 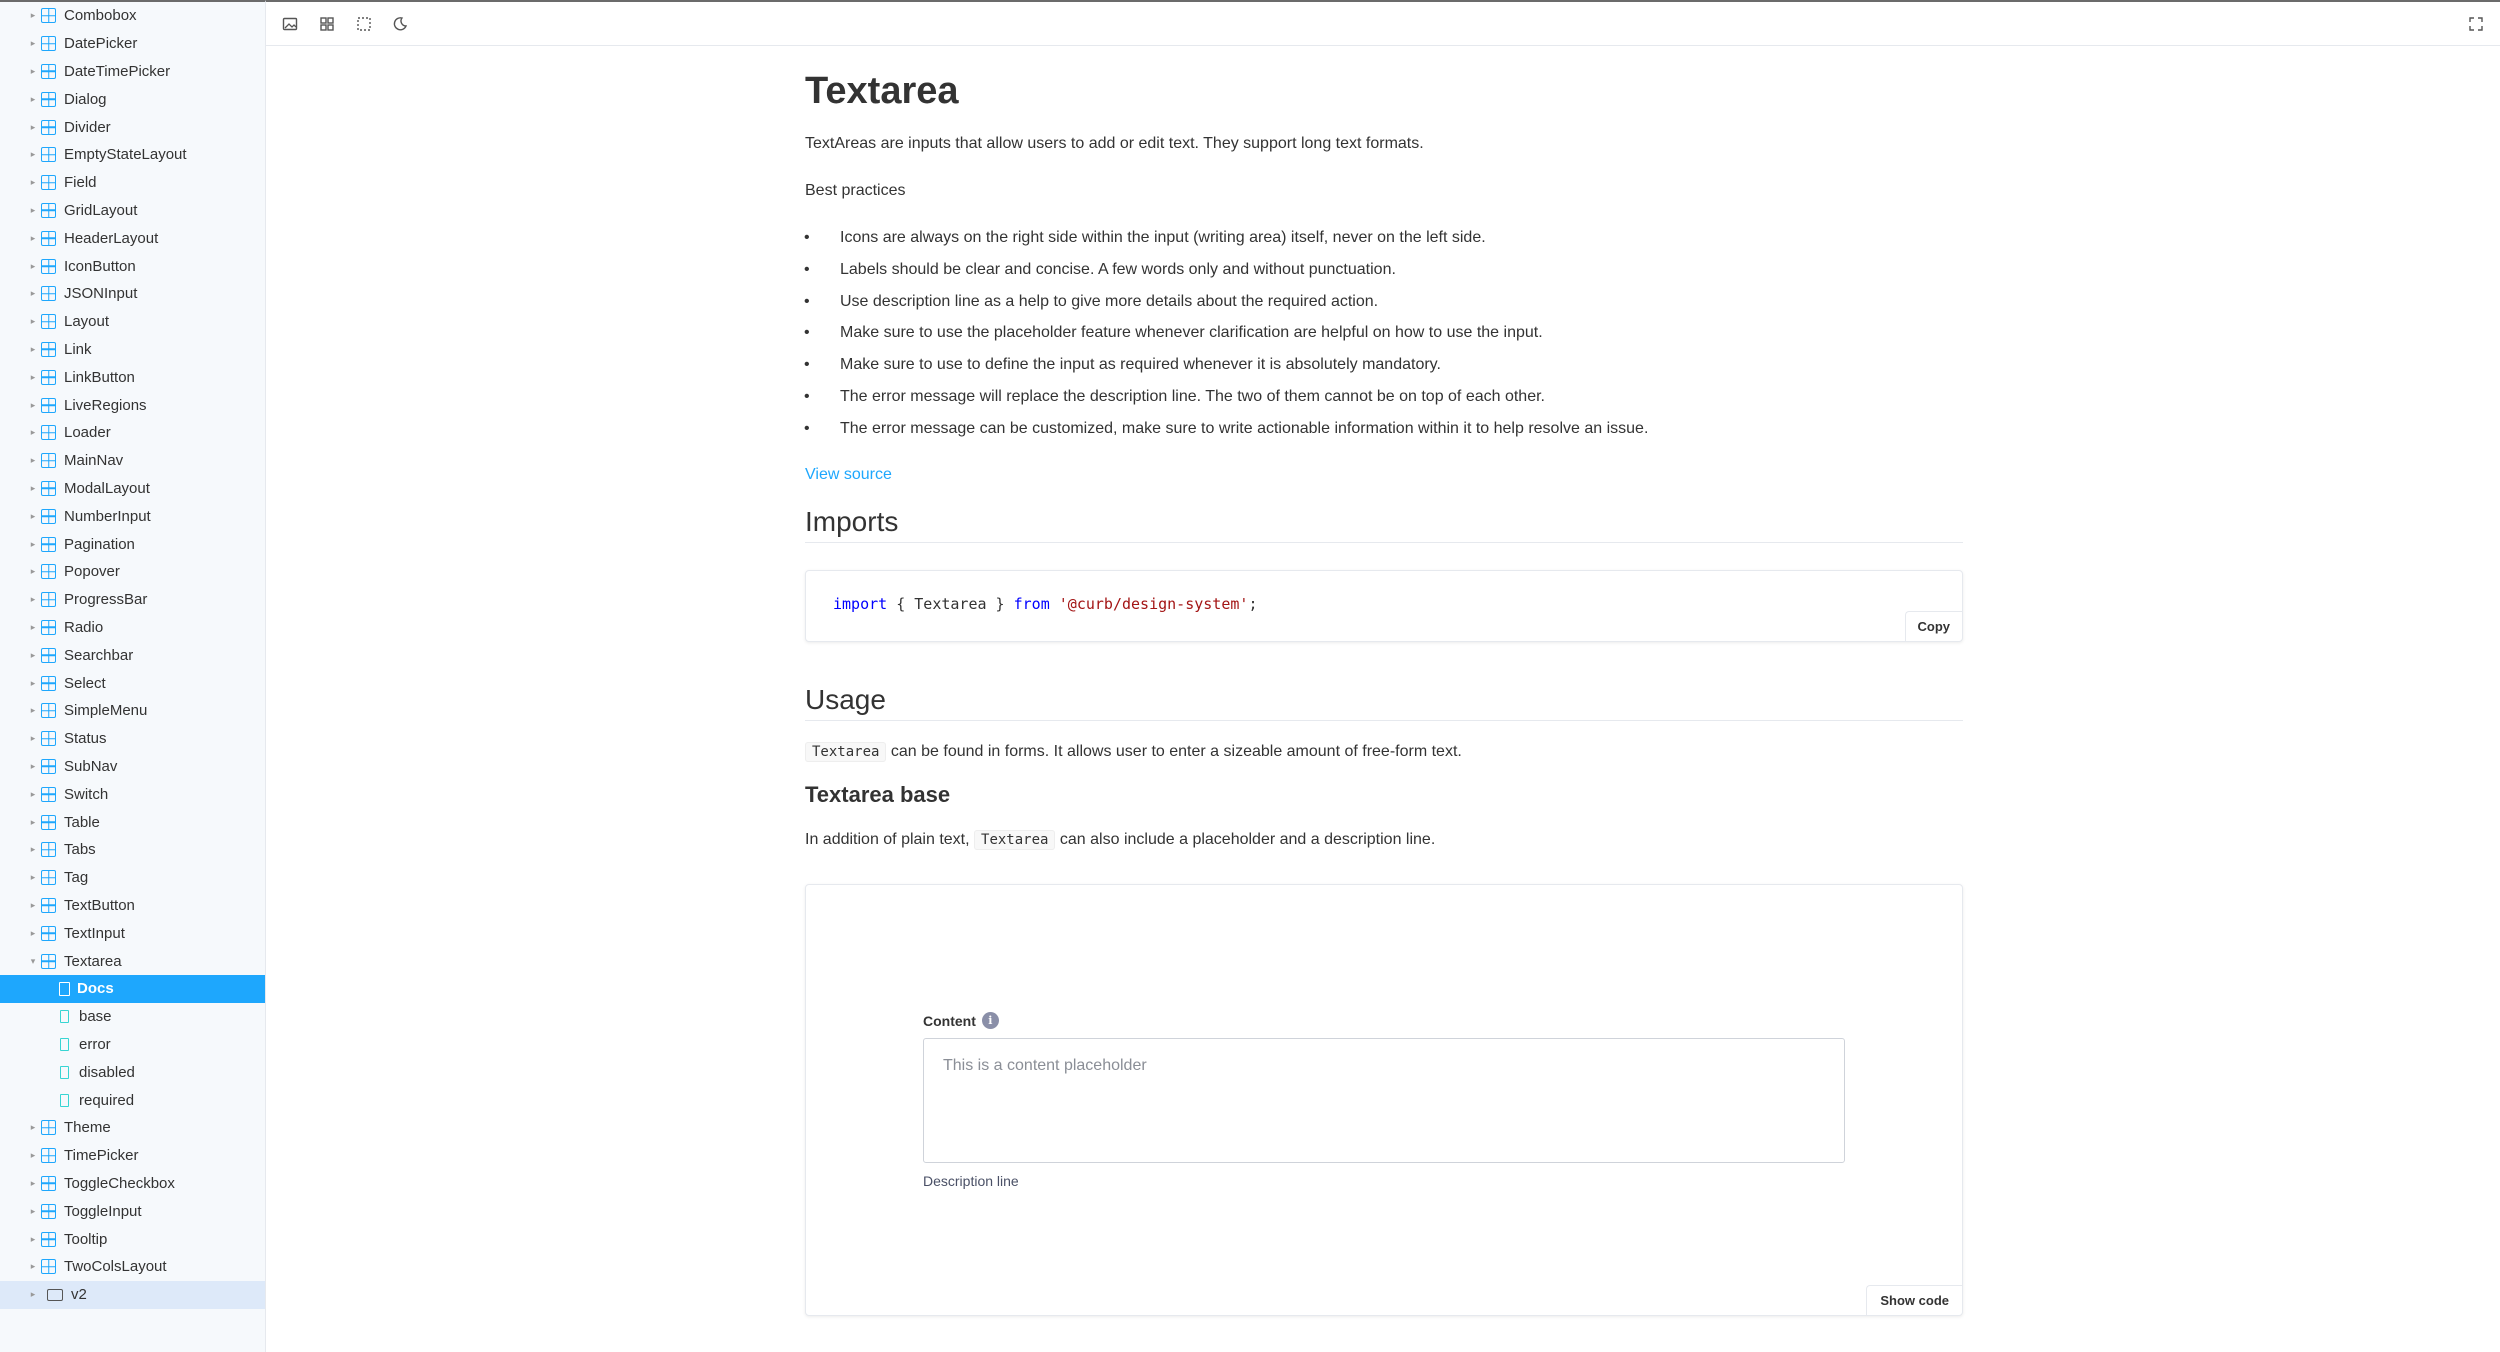 I want to click on sidebar-item-numberinput: ▸ NumberInput, so click(x=132, y=516).